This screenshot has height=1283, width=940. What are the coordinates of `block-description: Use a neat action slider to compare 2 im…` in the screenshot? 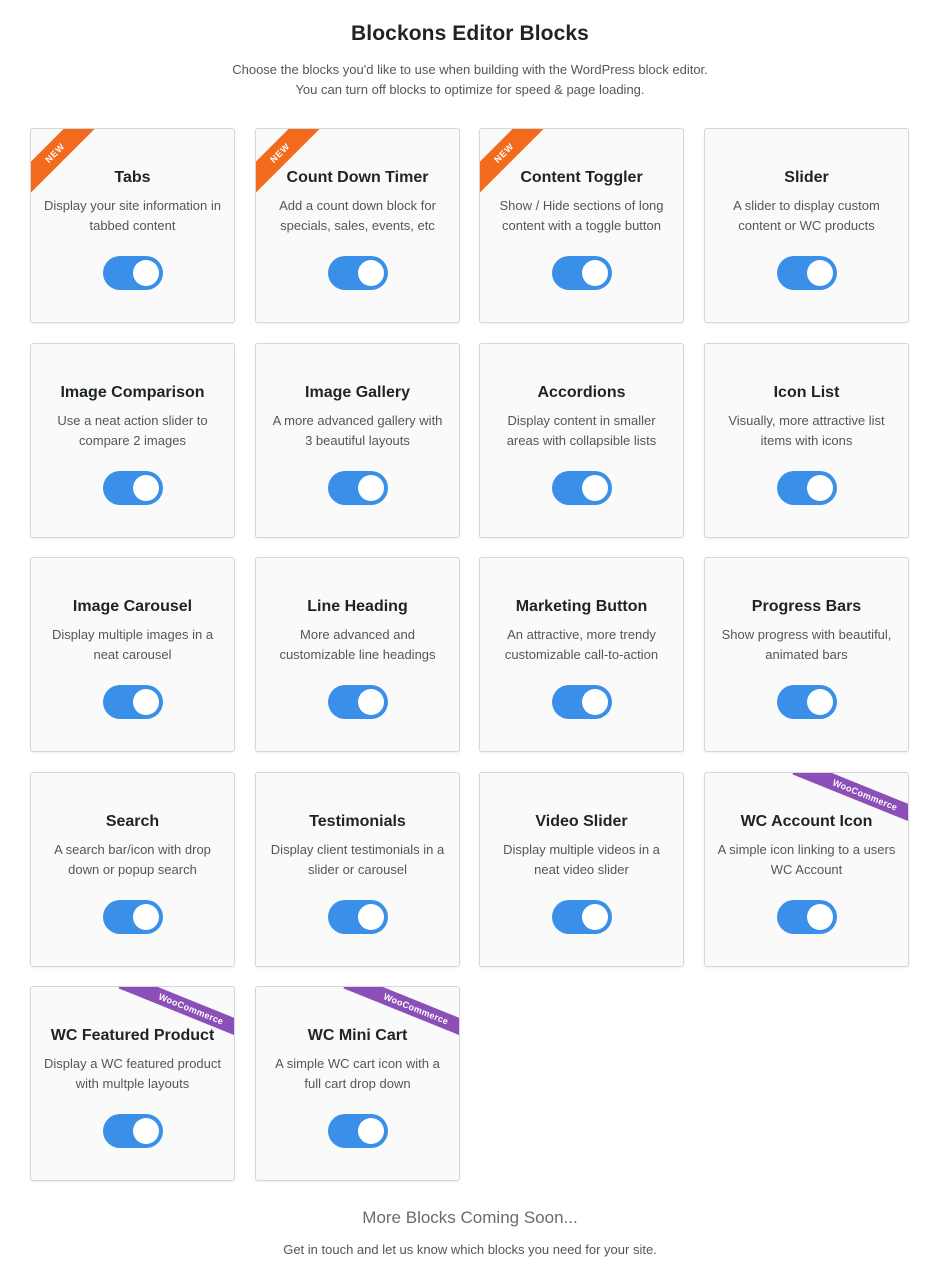 It's located at (132, 430).